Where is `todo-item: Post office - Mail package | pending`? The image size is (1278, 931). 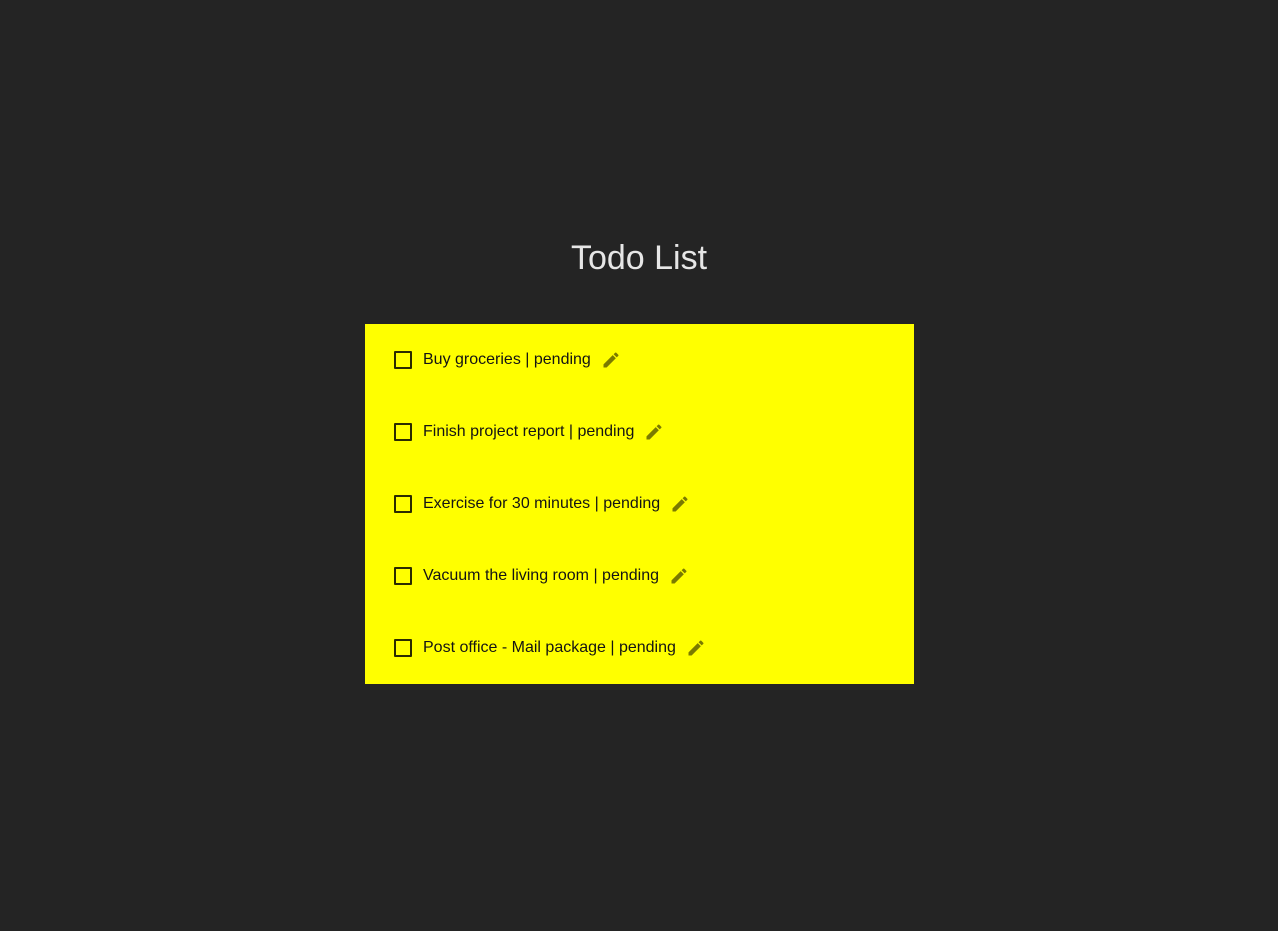 todo-item: Post office - Mail package | pending is located at coordinates (550, 648).